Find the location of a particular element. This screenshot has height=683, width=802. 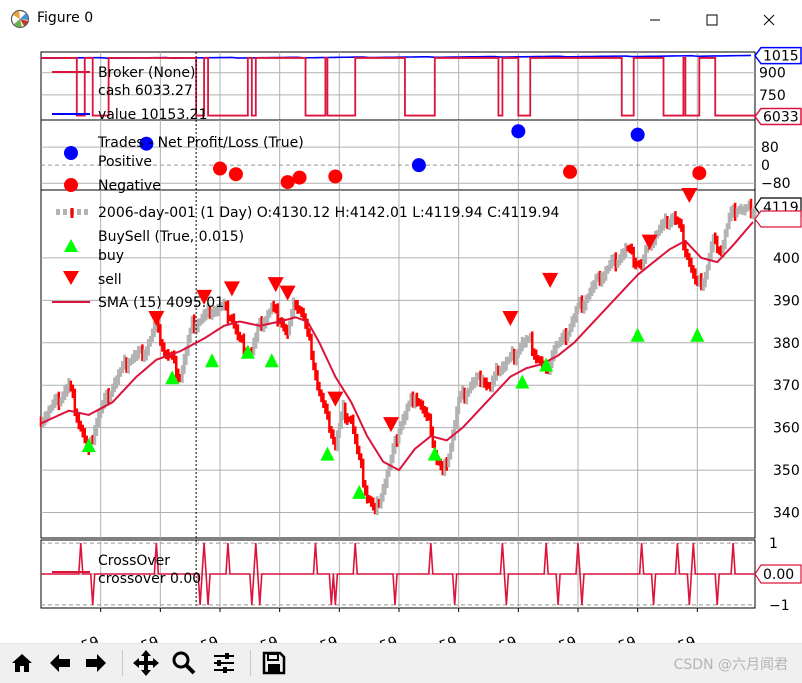

arrow-left-icon is located at coordinates (60, 663).